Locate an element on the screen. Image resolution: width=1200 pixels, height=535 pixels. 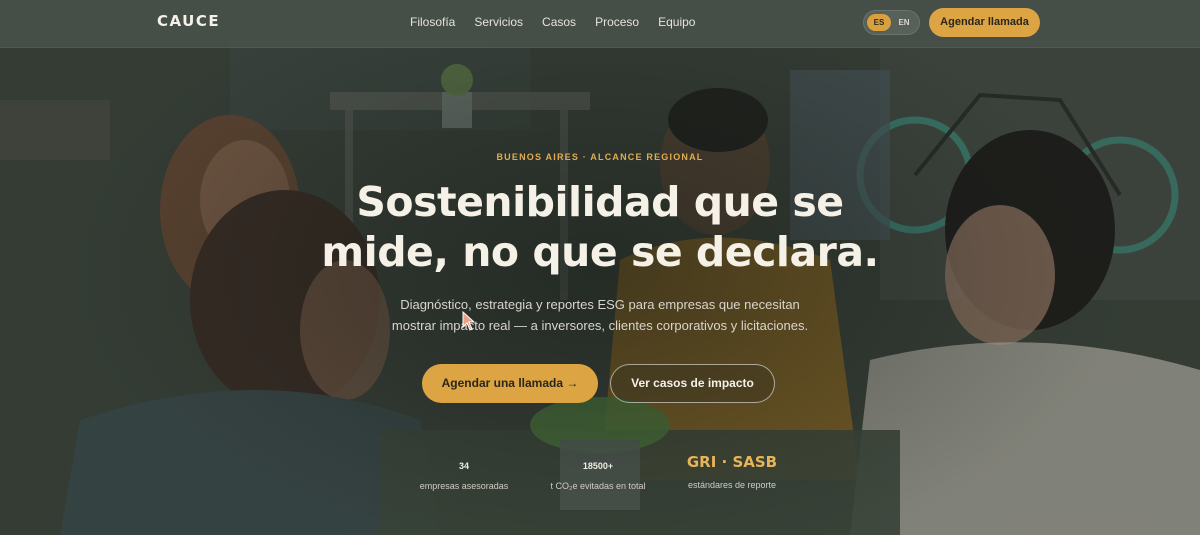
language-toggle: ES EN is located at coordinates (891, 22).